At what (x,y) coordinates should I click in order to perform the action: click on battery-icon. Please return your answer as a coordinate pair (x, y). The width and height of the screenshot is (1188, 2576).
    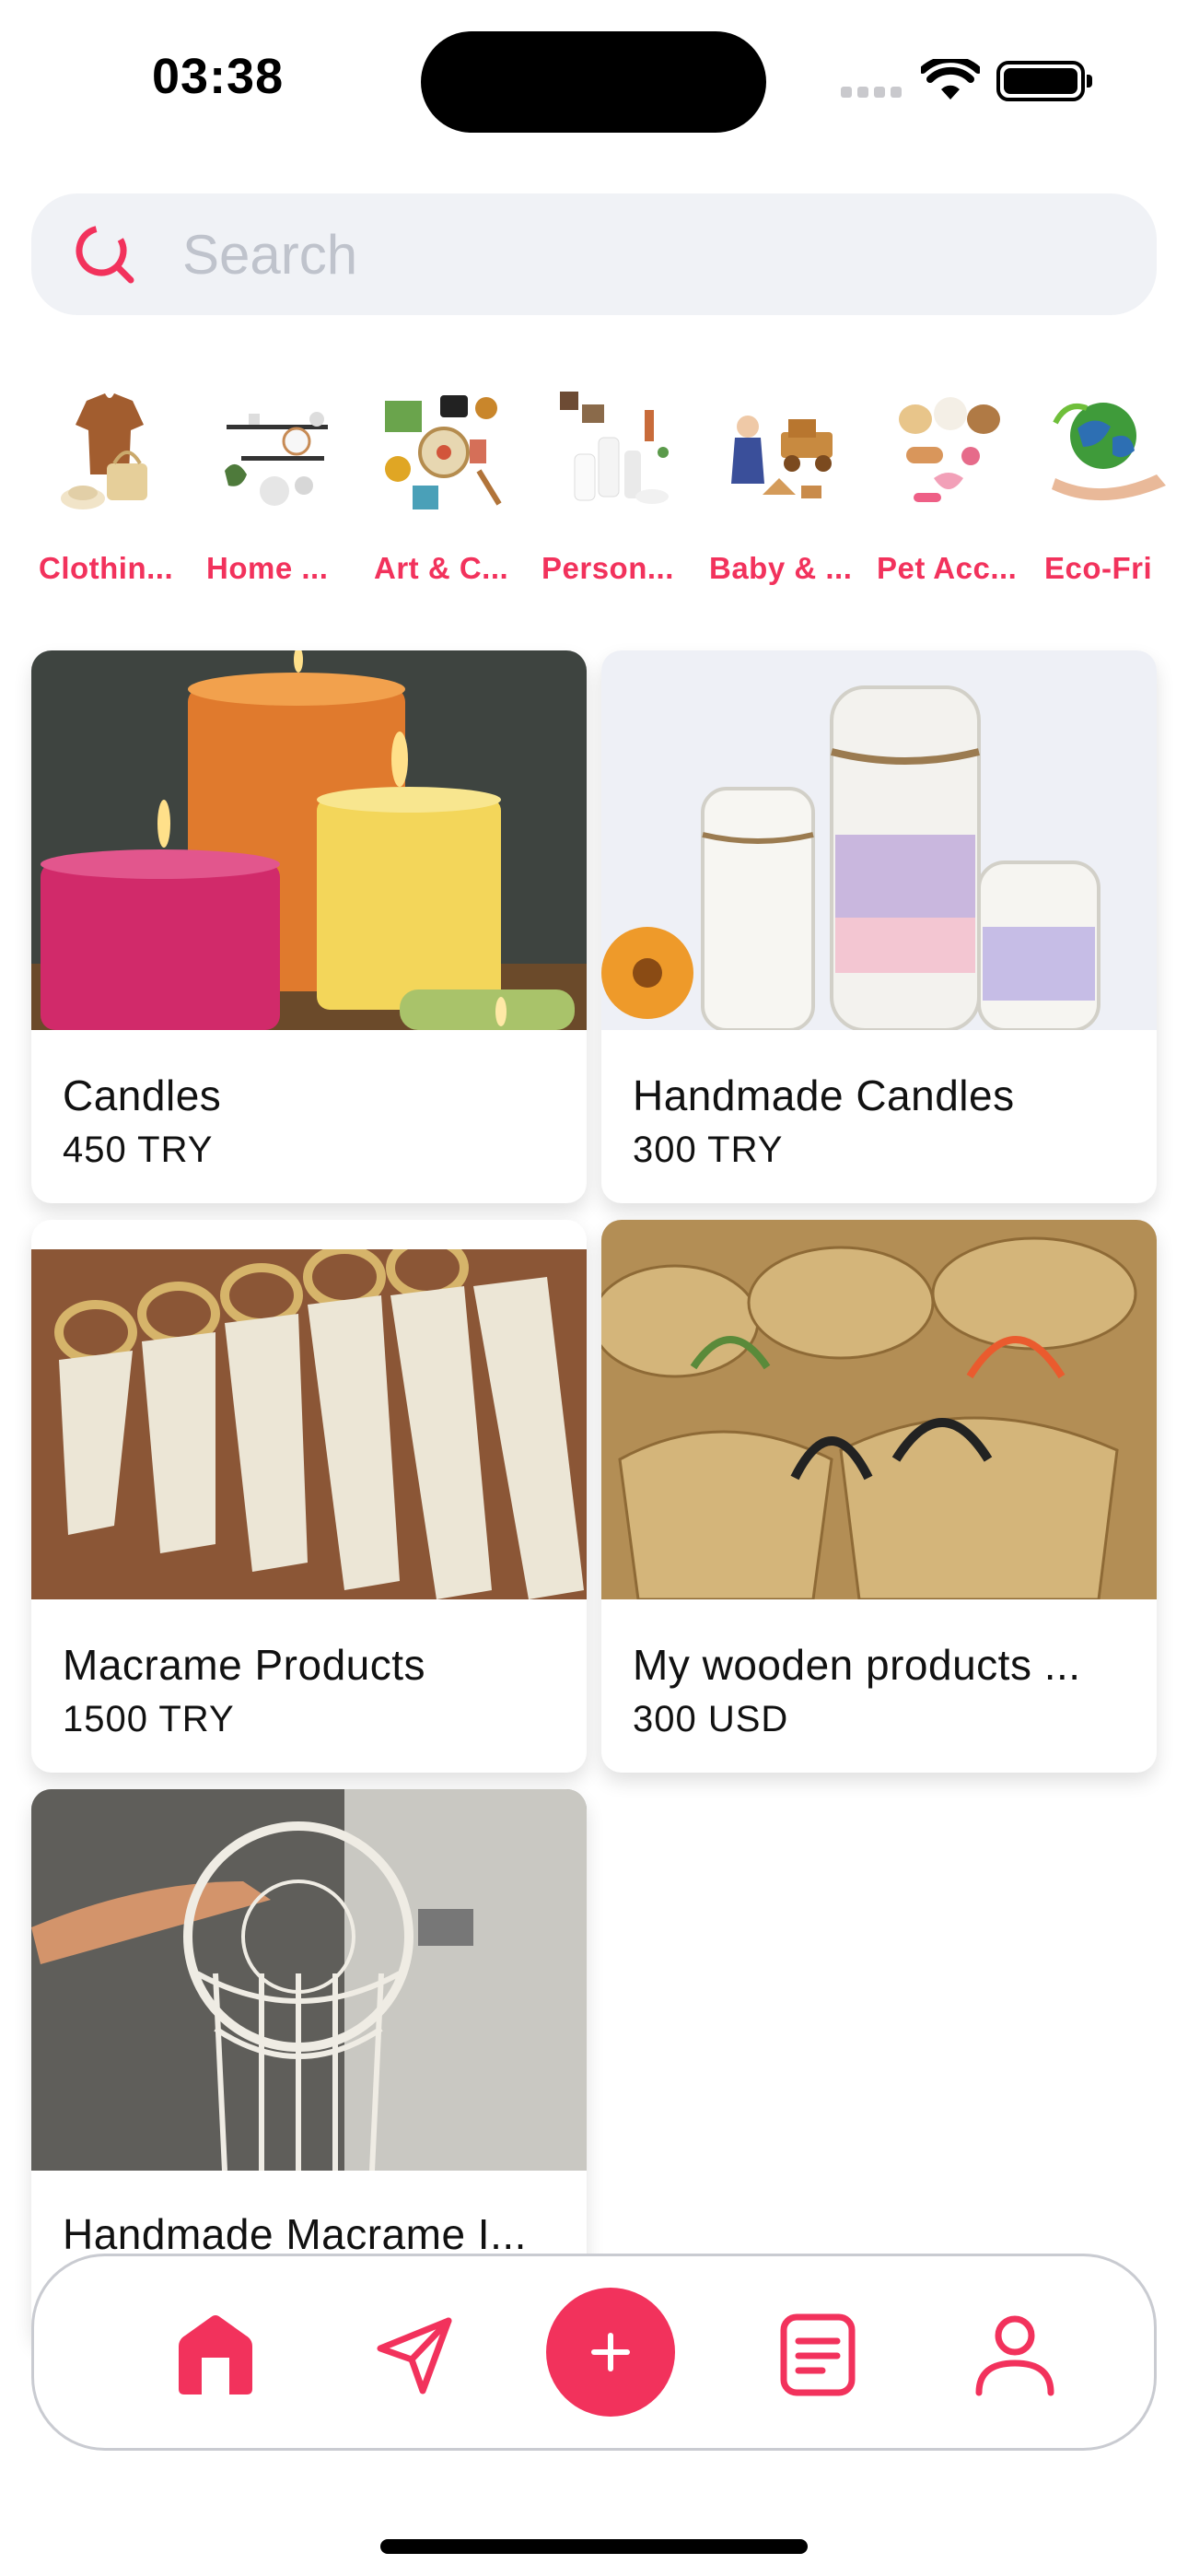
    Looking at the image, I should click on (1044, 81).